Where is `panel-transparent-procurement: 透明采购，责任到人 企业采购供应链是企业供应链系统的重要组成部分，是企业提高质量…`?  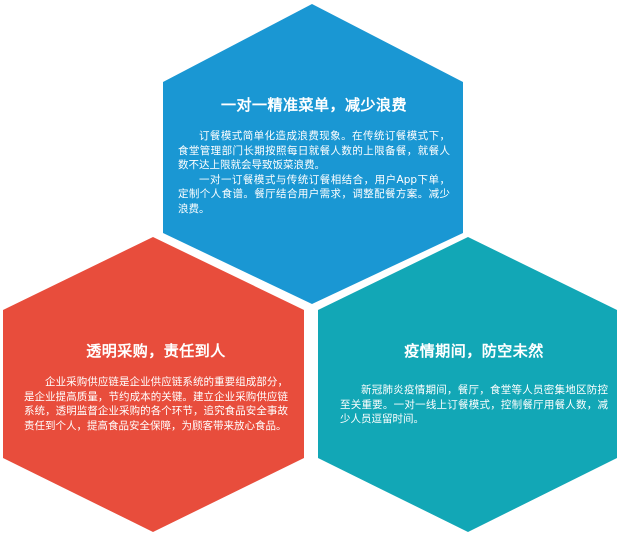 panel-transparent-procurement: 透明采购，责任到人 企业采购供应链是企业供应链系统的重要组成部分，是企业提高质量… is located at coordinates (156, 386).